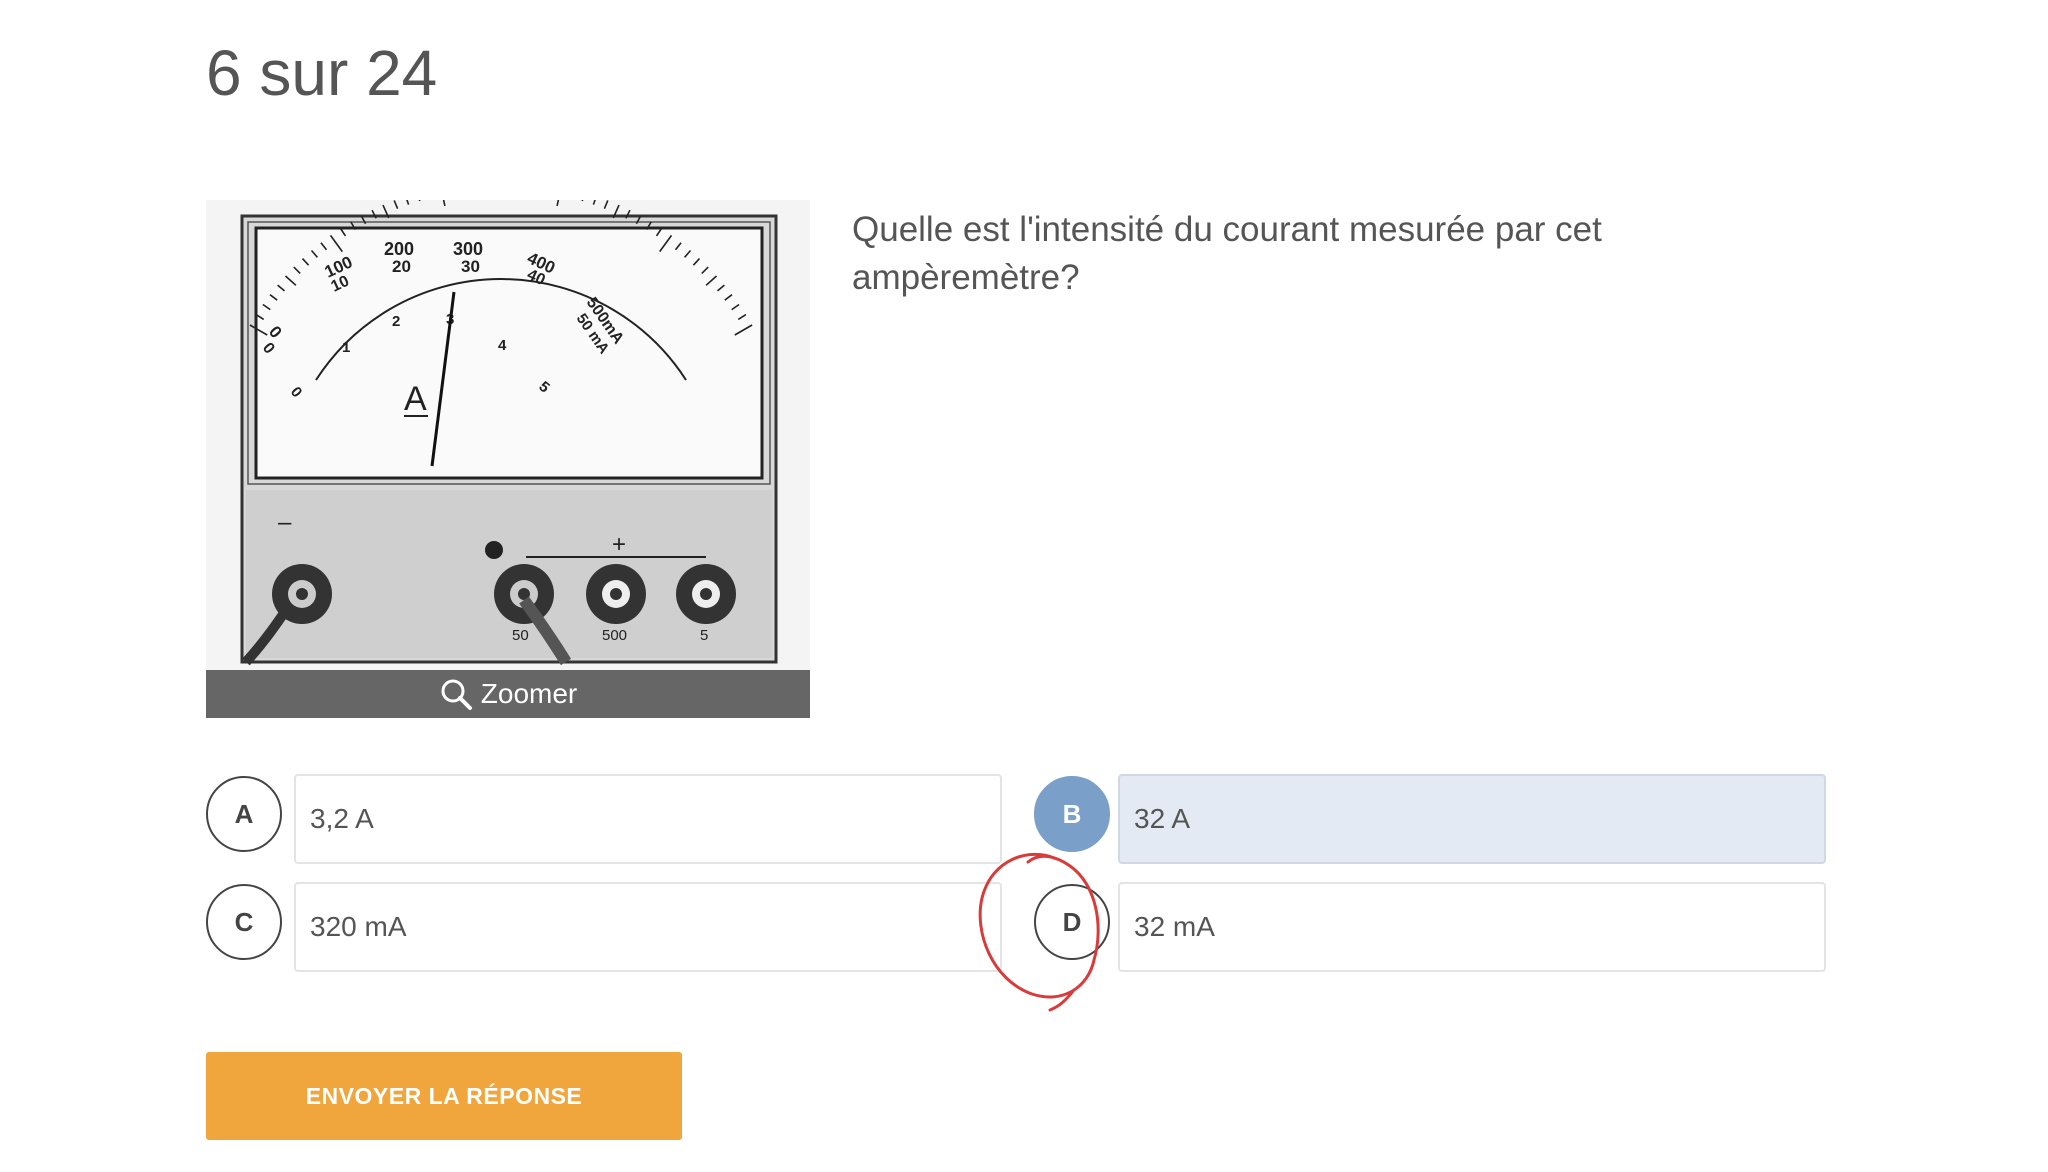  I want to click on meter-unit-symbol: A, so click(415, 399).